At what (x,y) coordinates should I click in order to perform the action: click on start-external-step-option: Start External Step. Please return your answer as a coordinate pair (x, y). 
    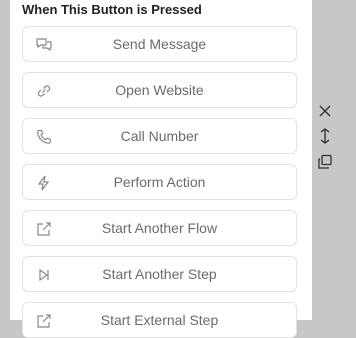
    Looking at the image, I should click on (159, 320).